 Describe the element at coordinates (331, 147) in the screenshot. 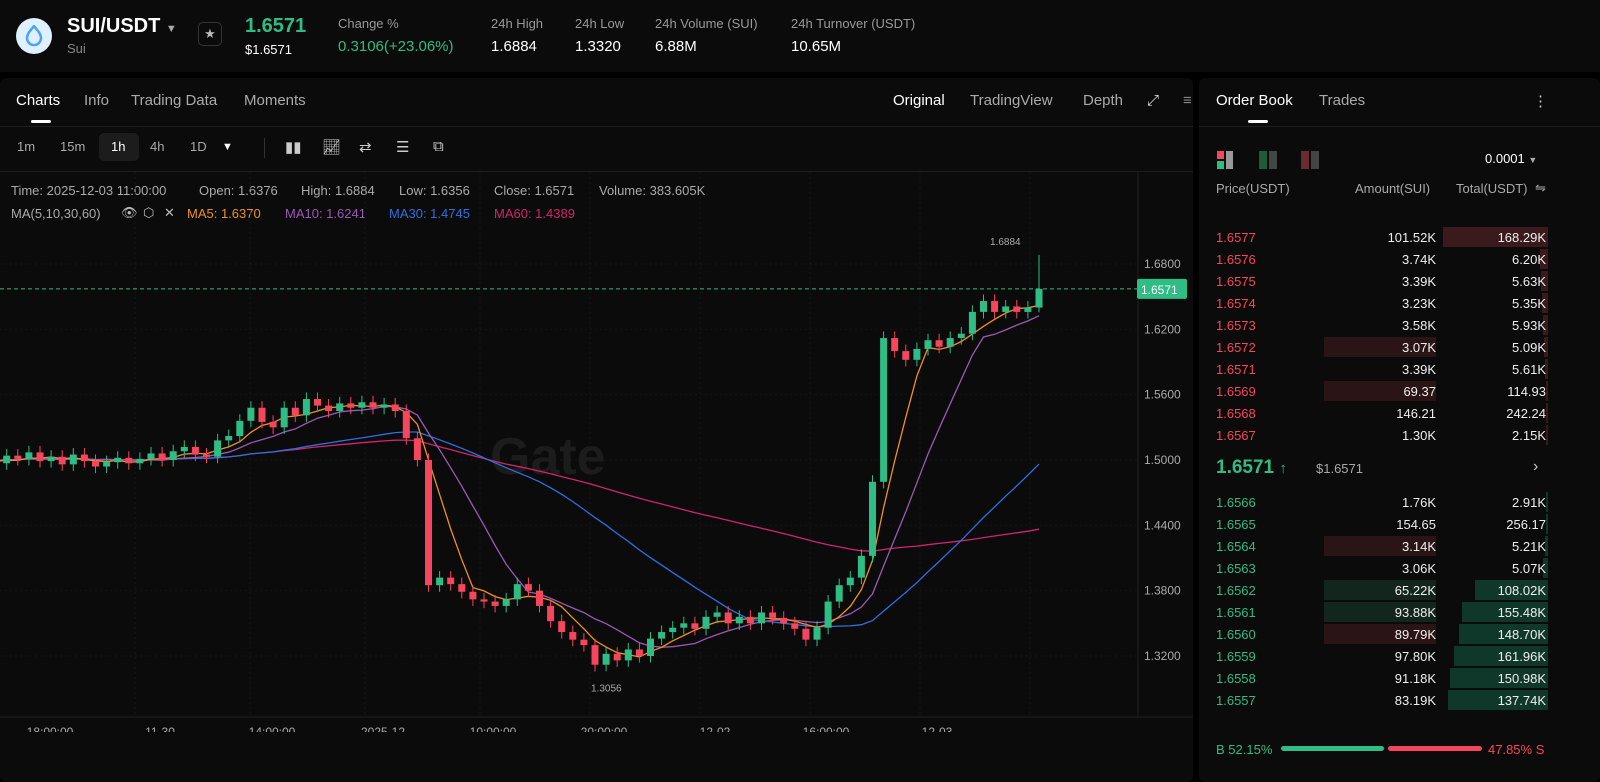

I see `indicators-icon: 📈︎` at that location.